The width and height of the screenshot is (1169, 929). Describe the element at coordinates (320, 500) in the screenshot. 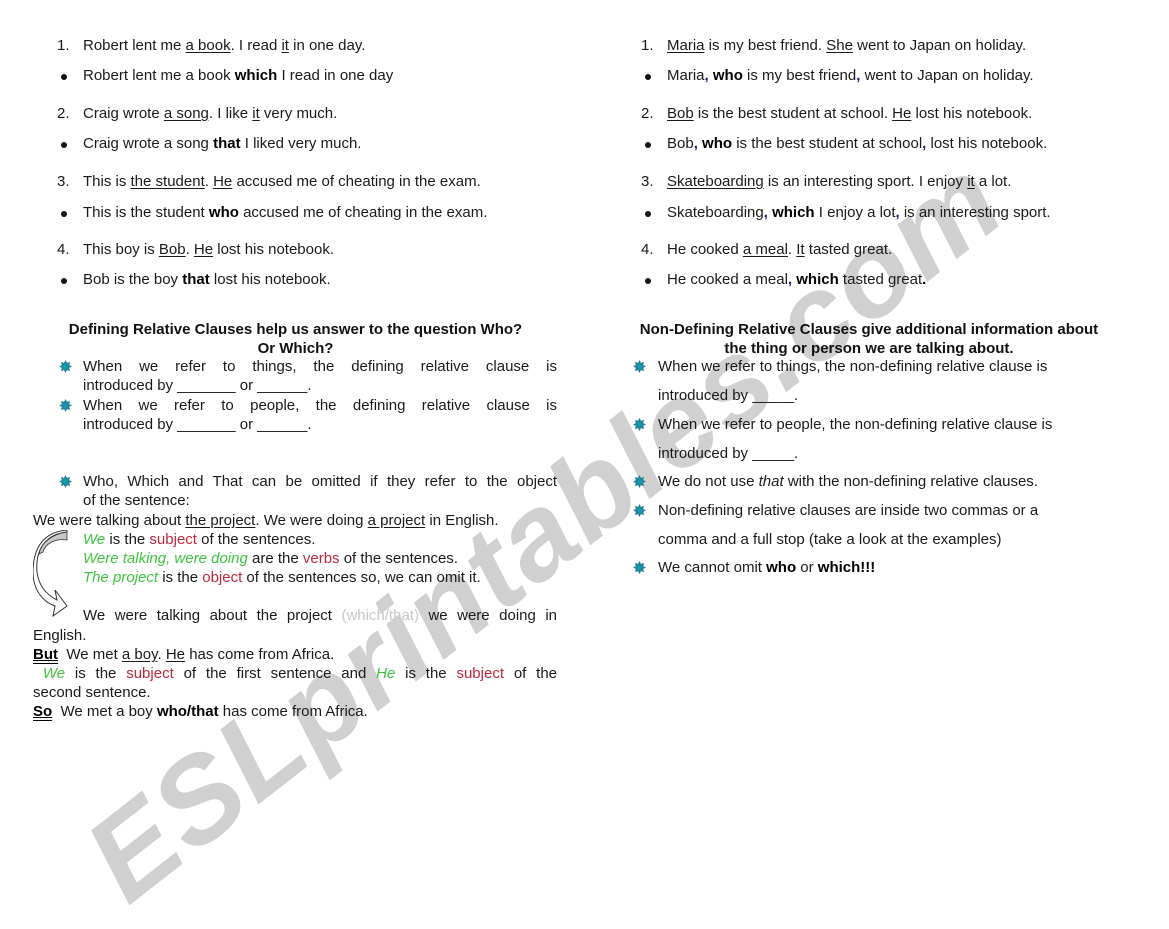

I see `rule-item: of the sentence:` at that location.